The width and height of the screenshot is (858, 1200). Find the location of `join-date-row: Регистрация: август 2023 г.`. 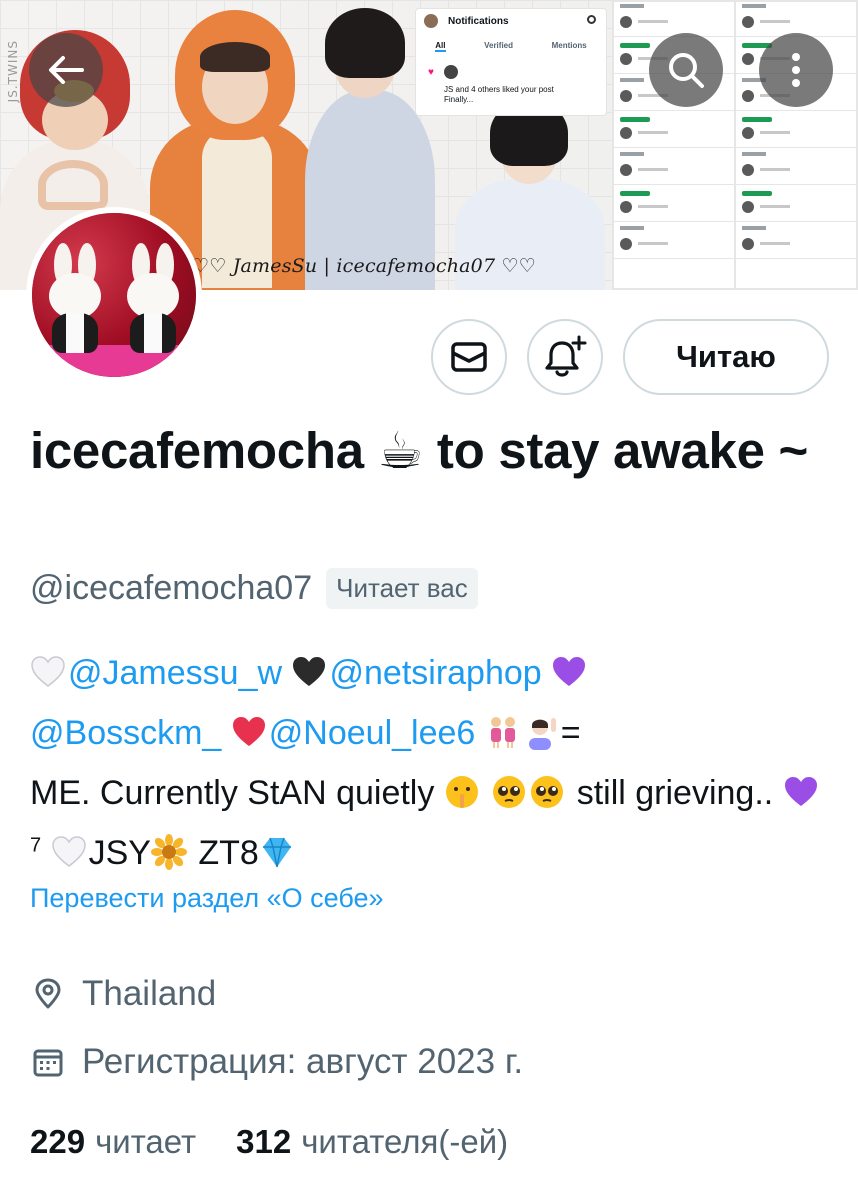

join-date-row: Регистрация: август 2023 г. is located at coordinates (277, 1062).